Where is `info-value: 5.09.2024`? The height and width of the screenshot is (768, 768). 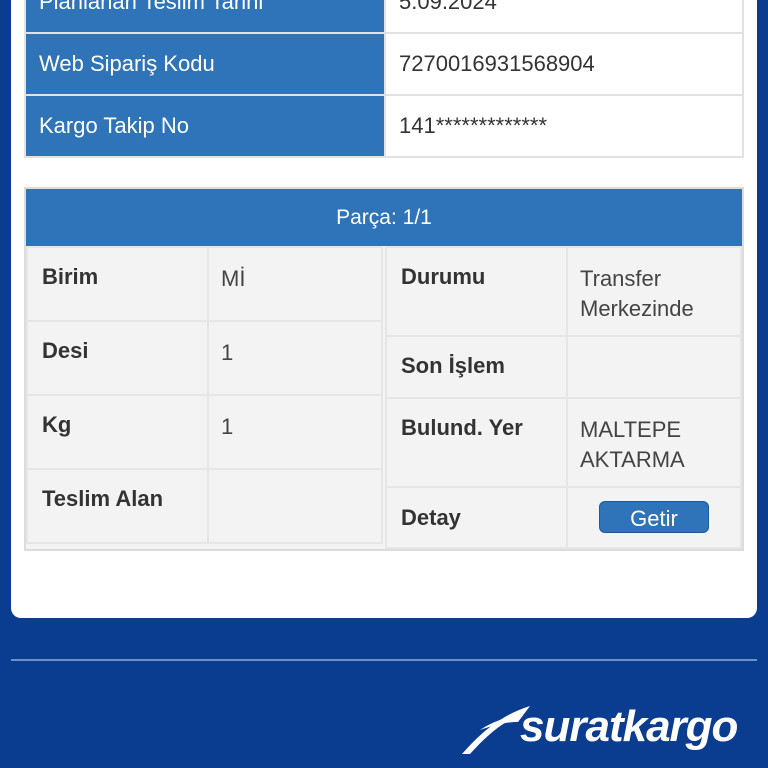
info-value: 5.09.2024 is located at coordinates (564, 17).